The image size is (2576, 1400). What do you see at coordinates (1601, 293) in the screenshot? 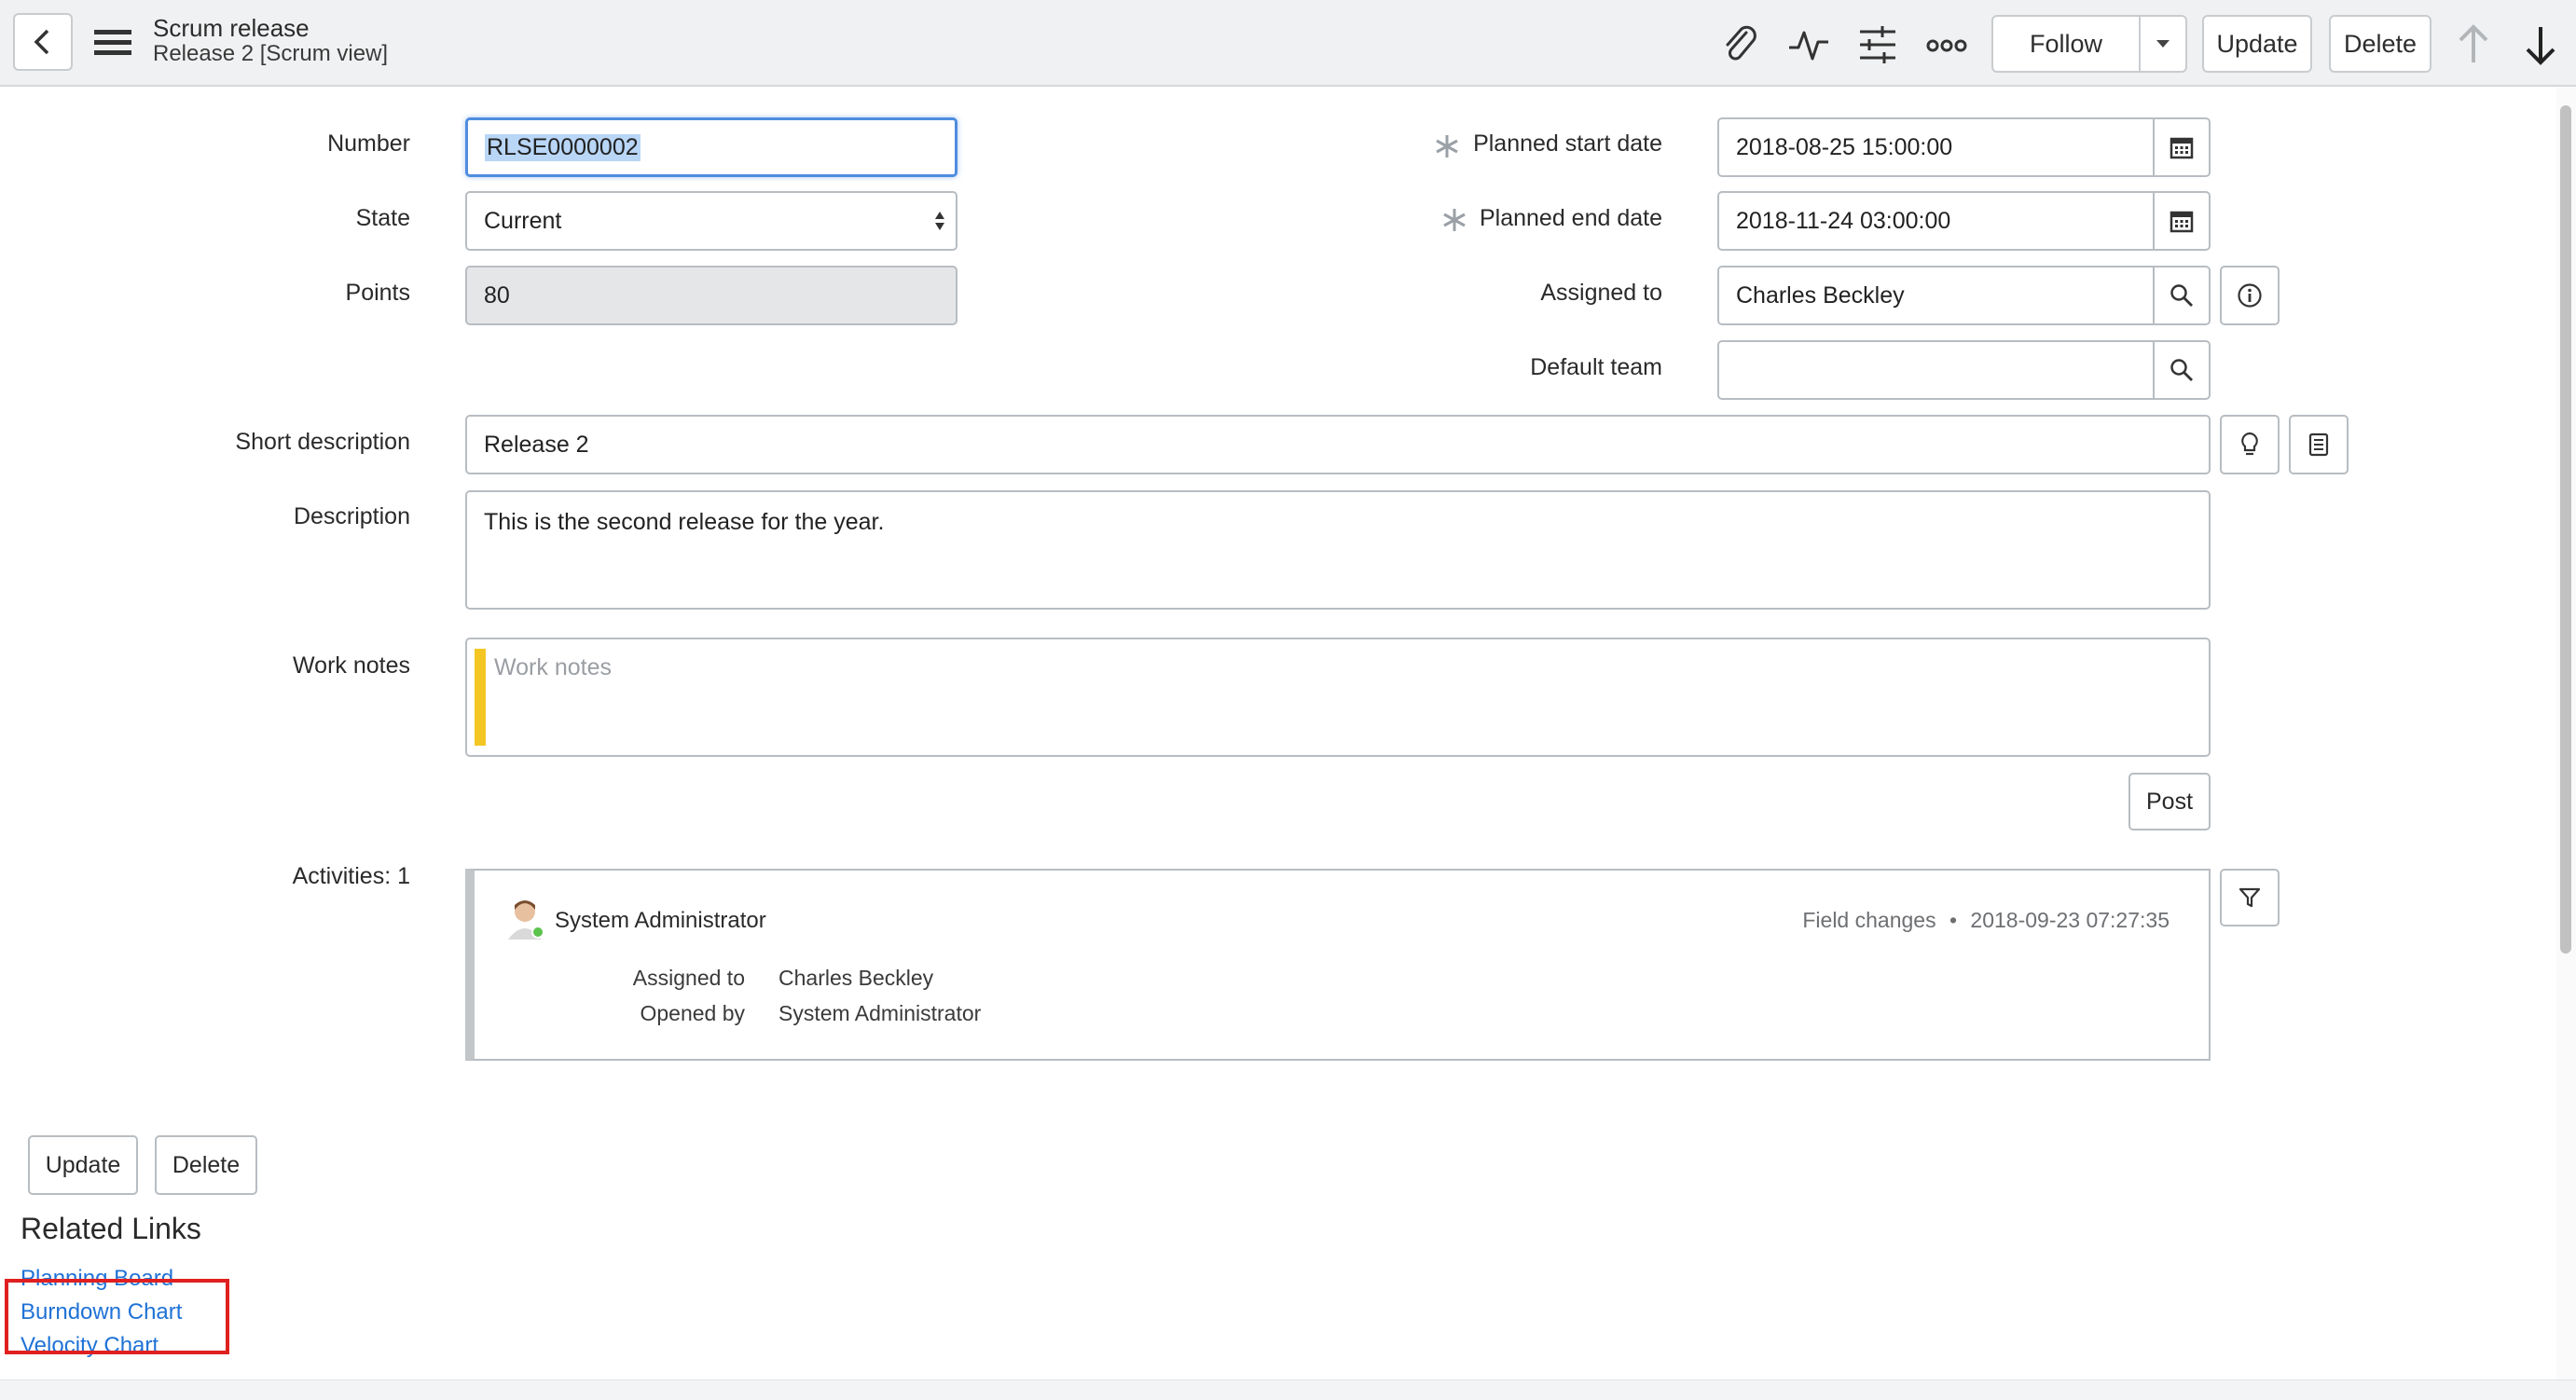
I see `assigned-to-label: Assigned to` at bounding box center [1601, 293].